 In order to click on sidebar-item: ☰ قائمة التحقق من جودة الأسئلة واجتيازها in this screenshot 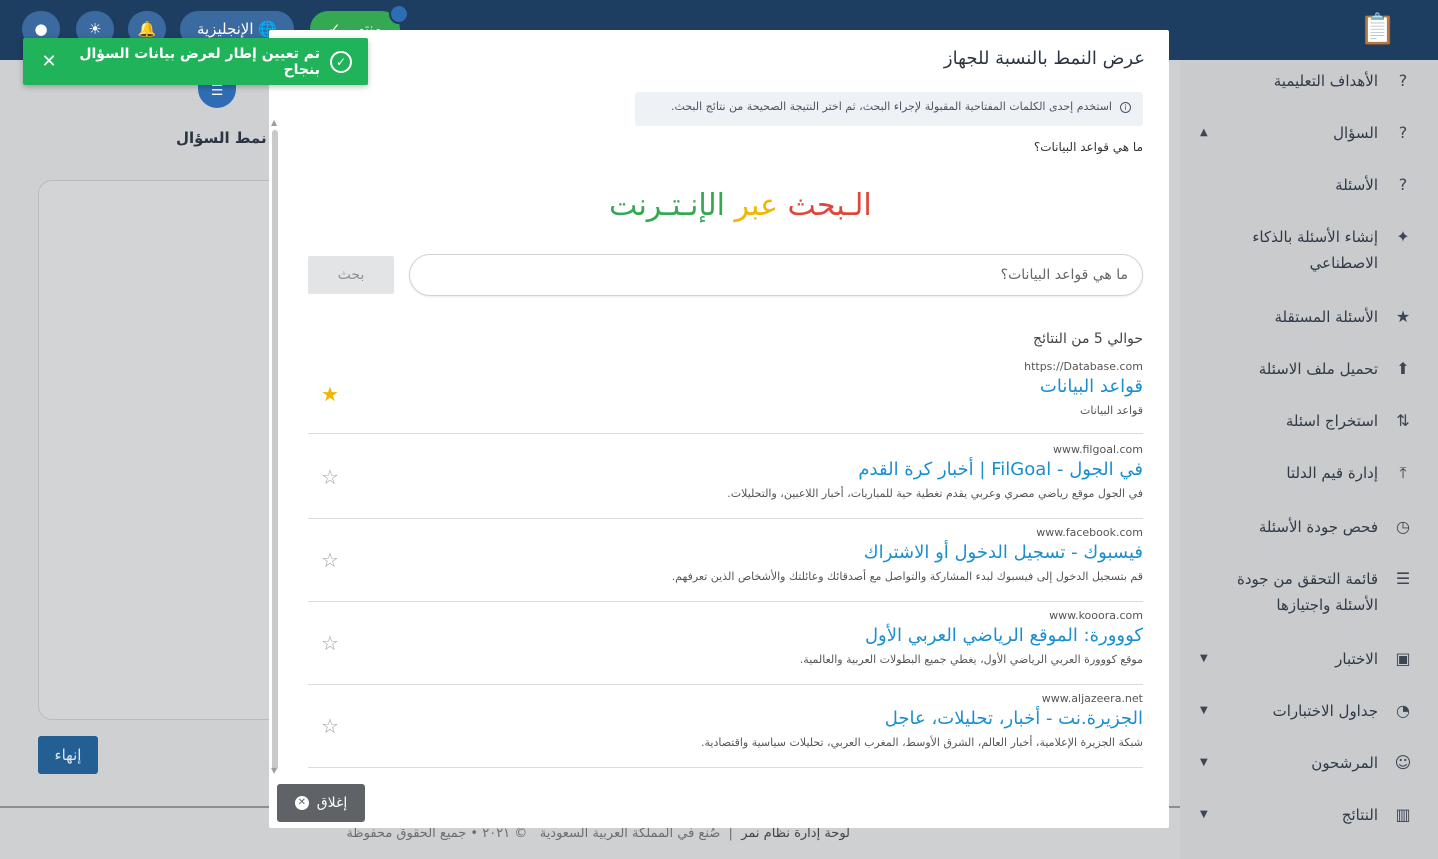, I will do `click(1304, 592)`.